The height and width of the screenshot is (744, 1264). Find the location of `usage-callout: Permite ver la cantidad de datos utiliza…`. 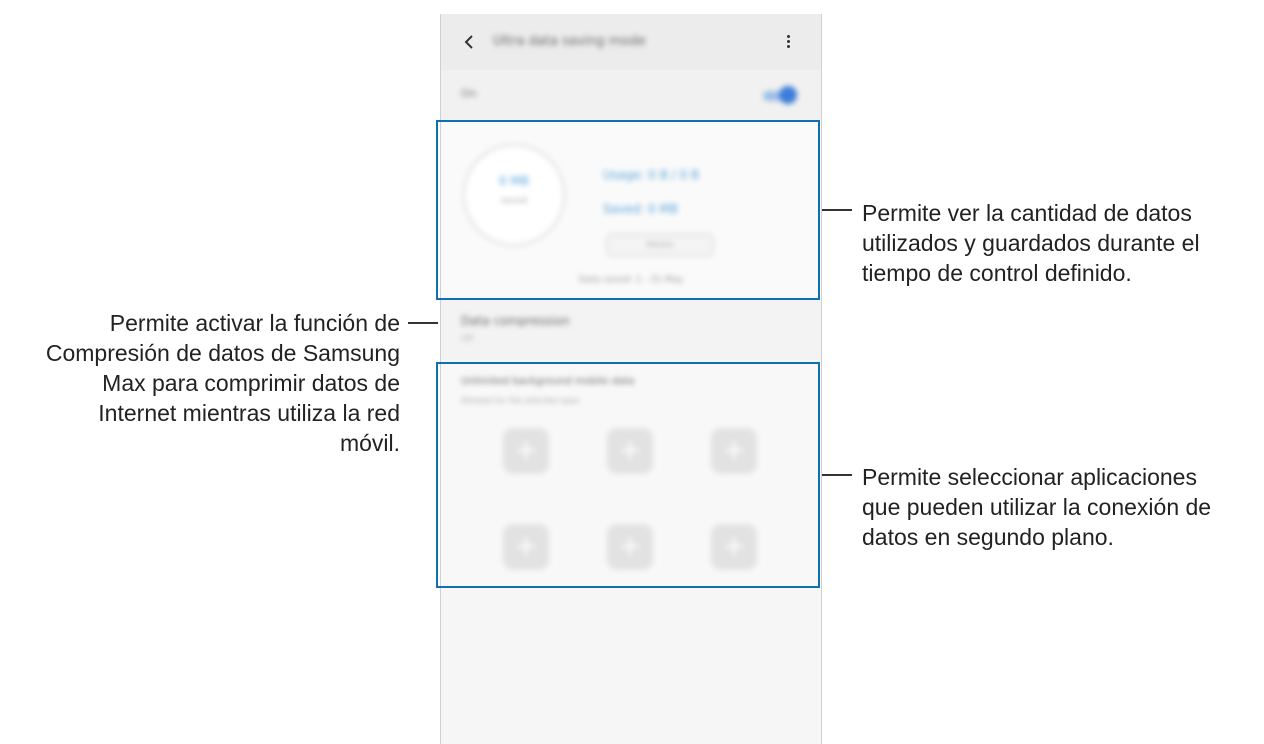

usage-callout: Permite ver la cantidad de datos utiliza… is located at coordinates (1031, 243).